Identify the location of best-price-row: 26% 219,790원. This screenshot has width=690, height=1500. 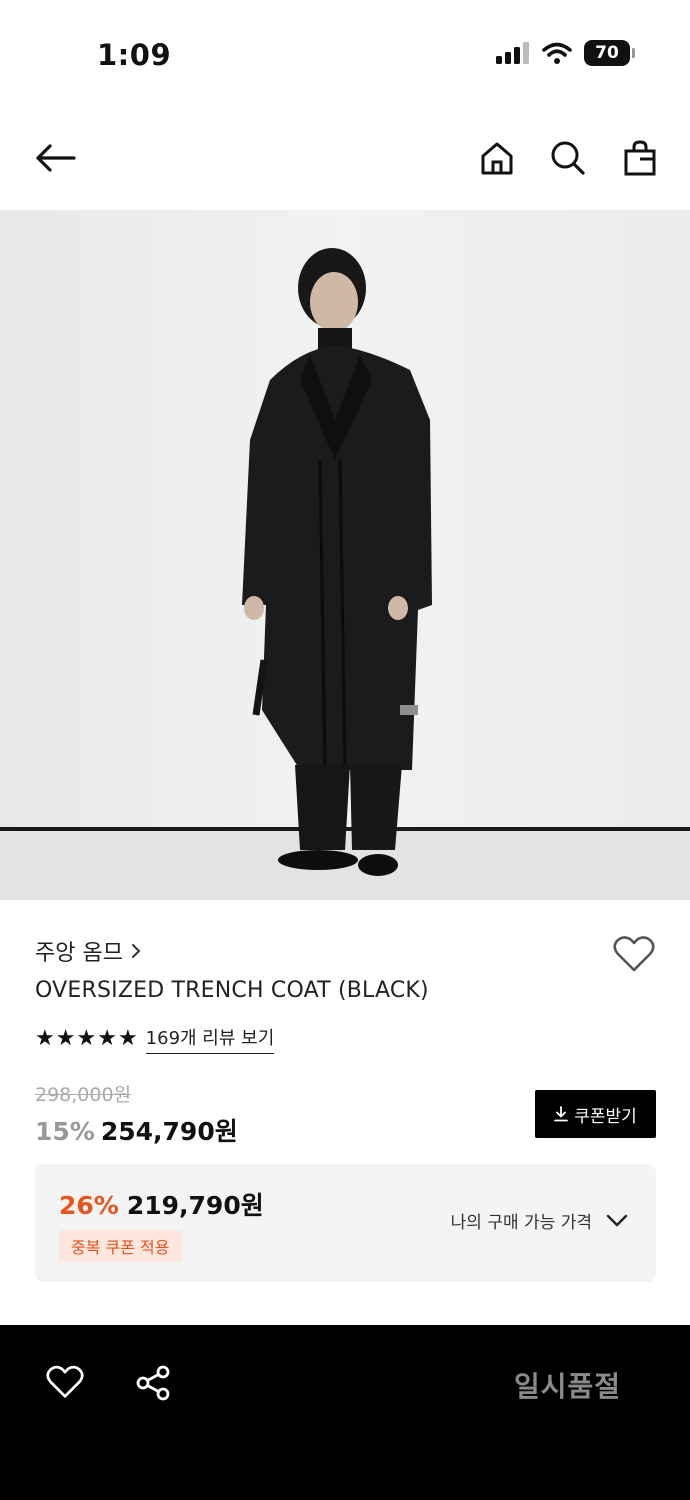
(161, 1204).